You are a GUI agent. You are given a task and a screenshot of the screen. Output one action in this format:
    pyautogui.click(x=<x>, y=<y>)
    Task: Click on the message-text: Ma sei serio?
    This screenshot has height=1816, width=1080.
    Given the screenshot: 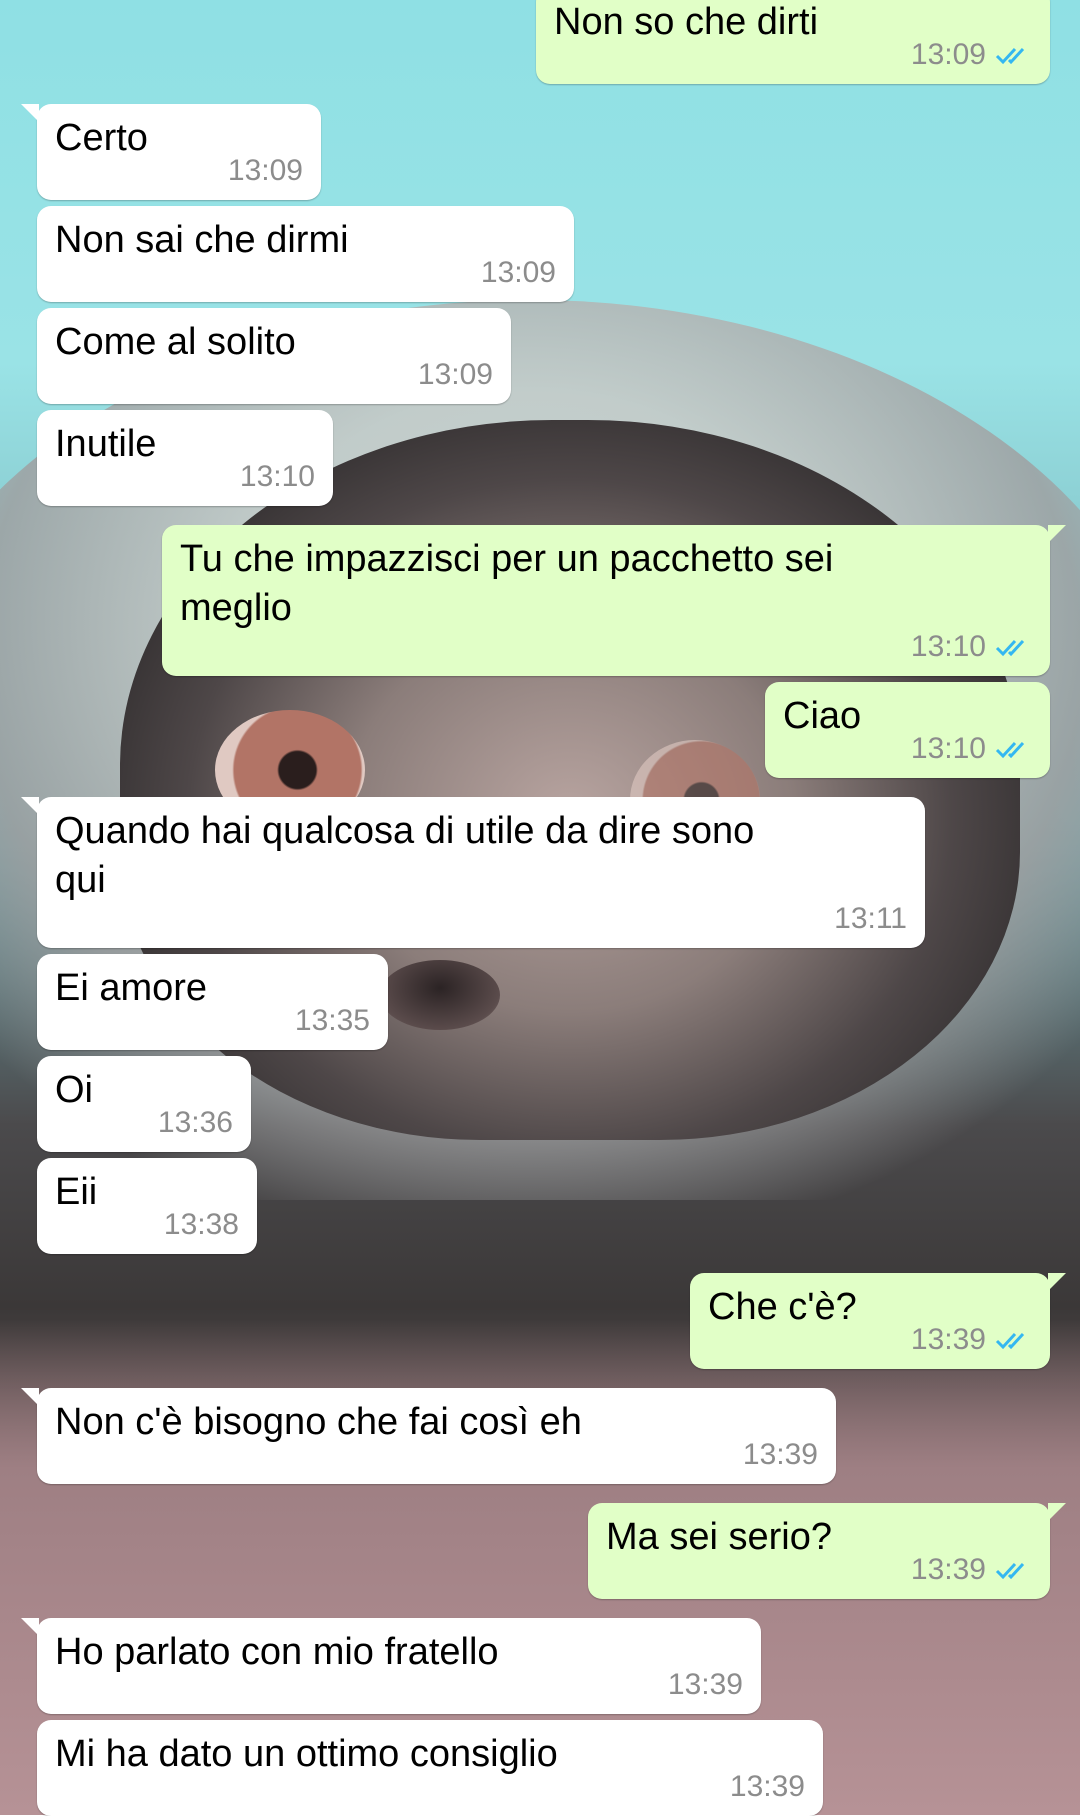 What is the action you would take?
    pyautogui.click(x=719, y=1537)
    